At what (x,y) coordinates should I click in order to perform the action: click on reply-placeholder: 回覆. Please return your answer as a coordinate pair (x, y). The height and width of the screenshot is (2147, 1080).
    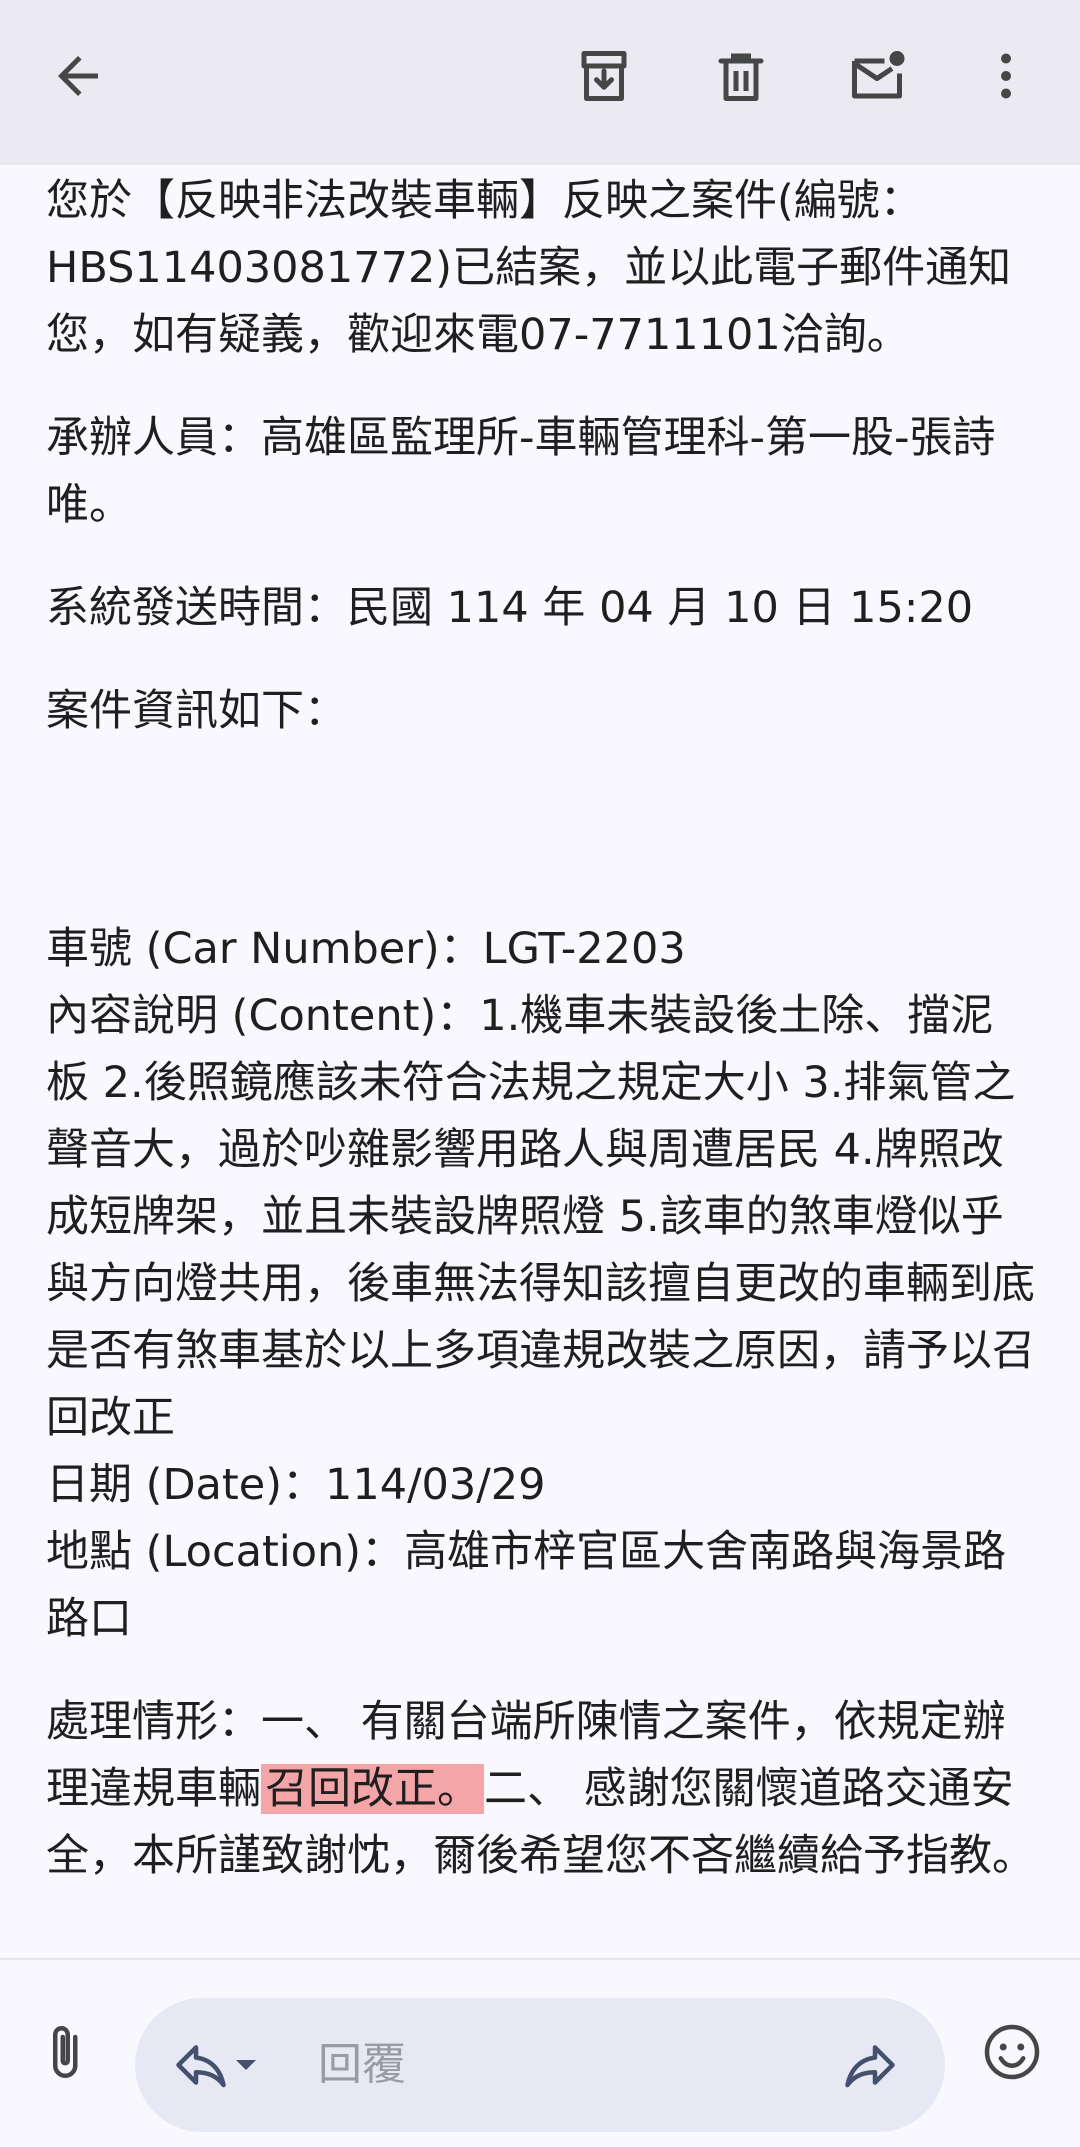
    Looking at the image, I should click on (362, 2064).